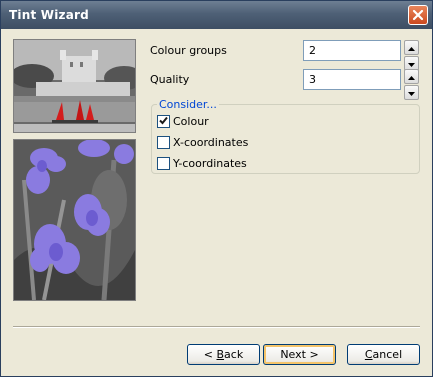  I want to click on window-title: Tint Wizard, so click(49, 15).